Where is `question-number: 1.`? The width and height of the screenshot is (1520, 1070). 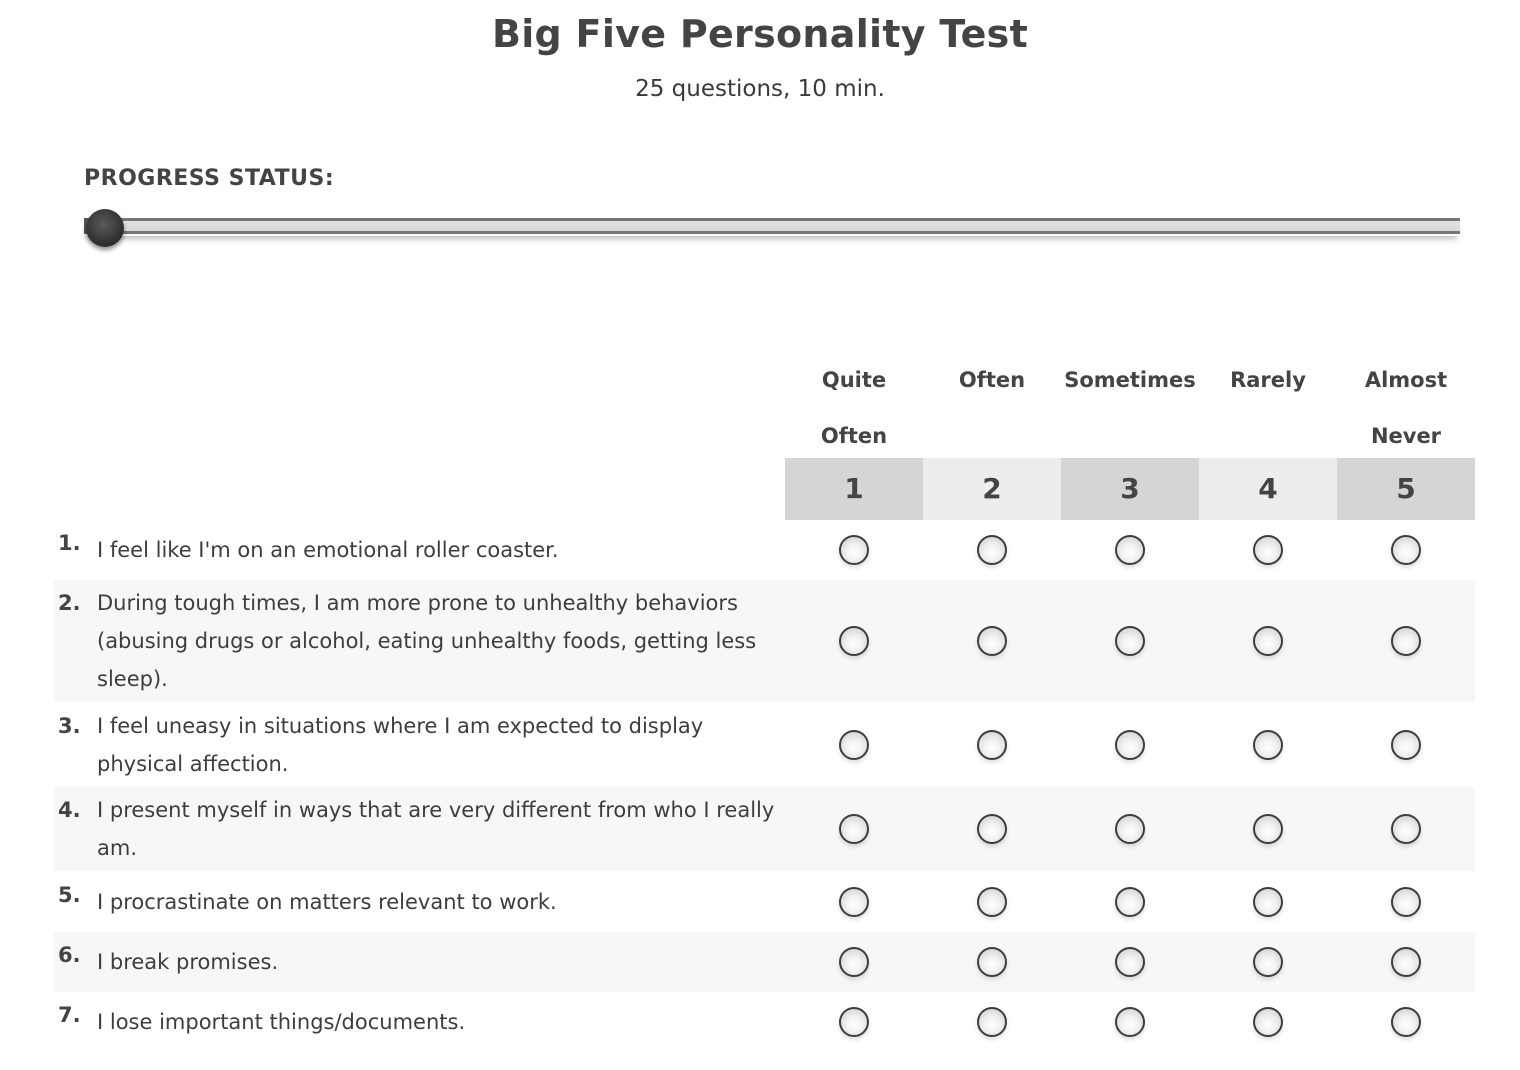 question-number: 1. is located at coordinates (69, 543).